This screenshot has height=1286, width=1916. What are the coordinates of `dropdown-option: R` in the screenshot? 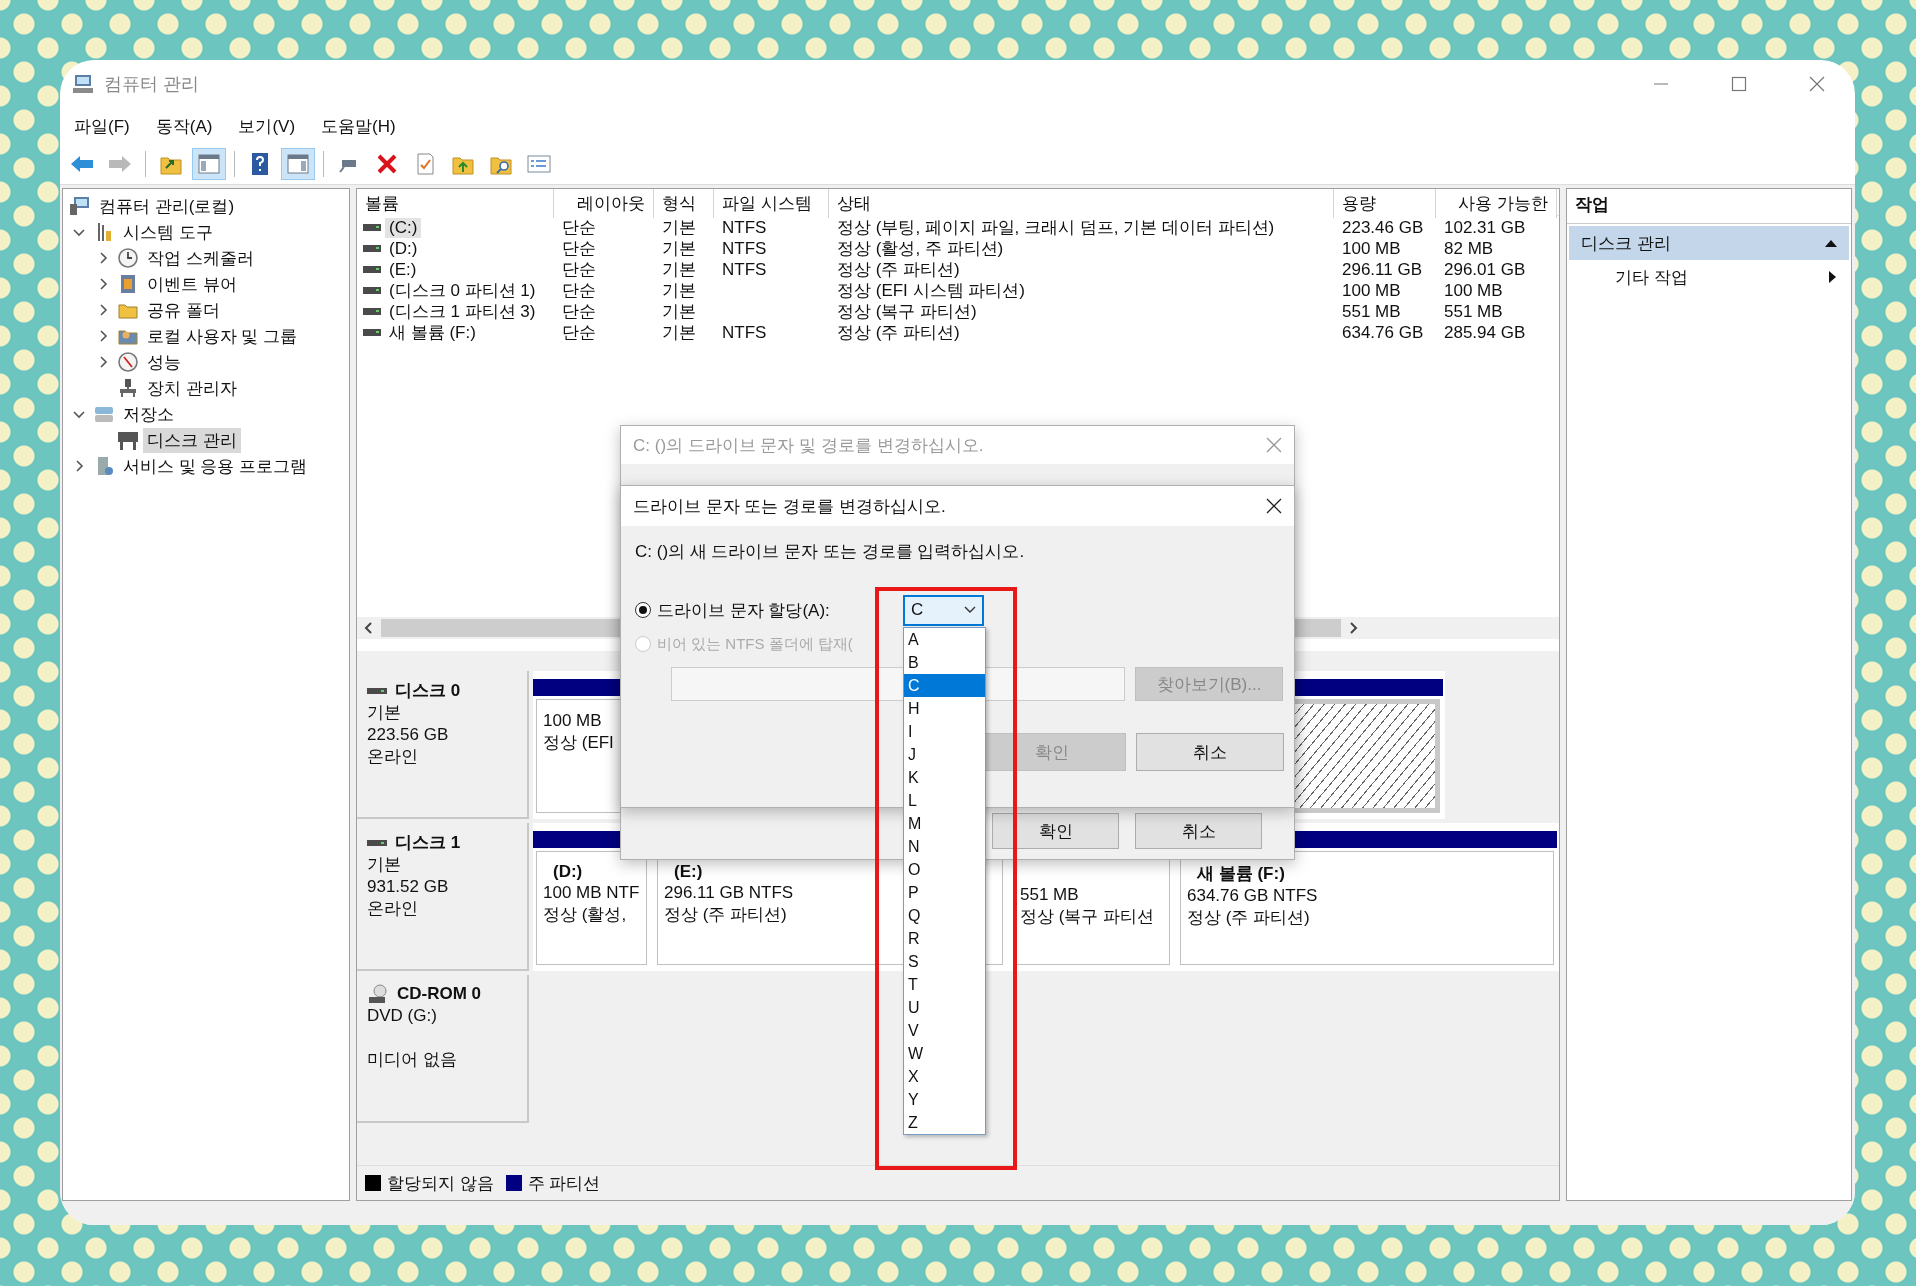 It's located at (944, 938).